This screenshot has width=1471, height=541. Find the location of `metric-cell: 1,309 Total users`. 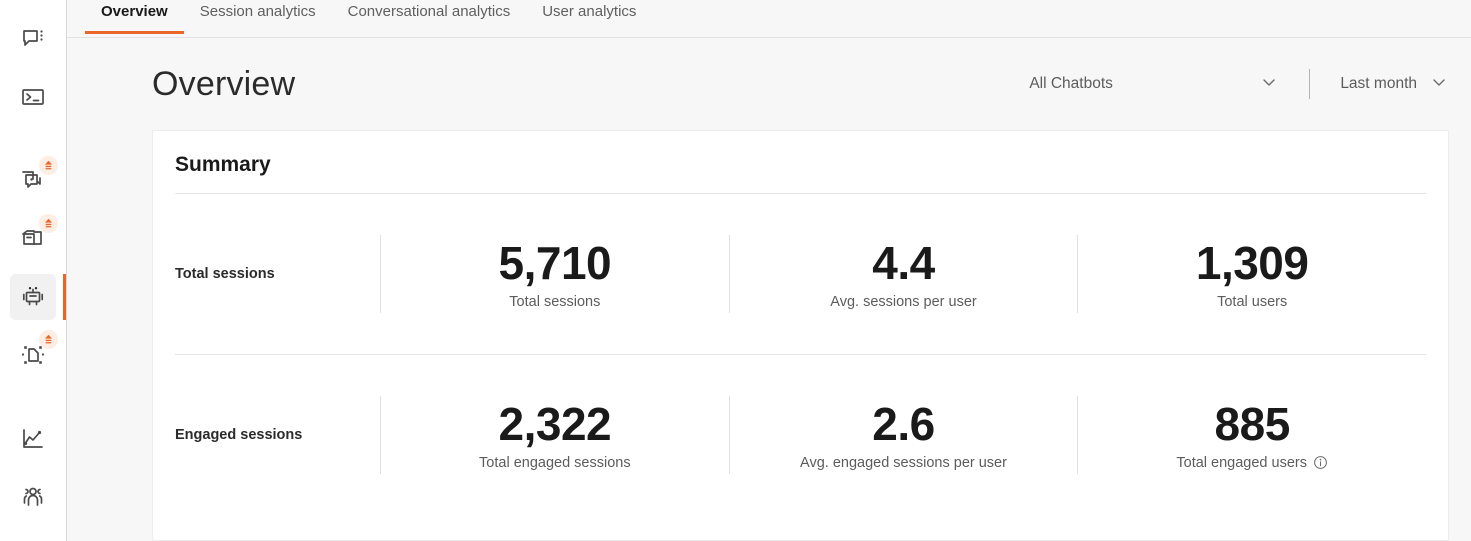

metric-cell: 1,309 Total users is located at coordinates (1251, 274).